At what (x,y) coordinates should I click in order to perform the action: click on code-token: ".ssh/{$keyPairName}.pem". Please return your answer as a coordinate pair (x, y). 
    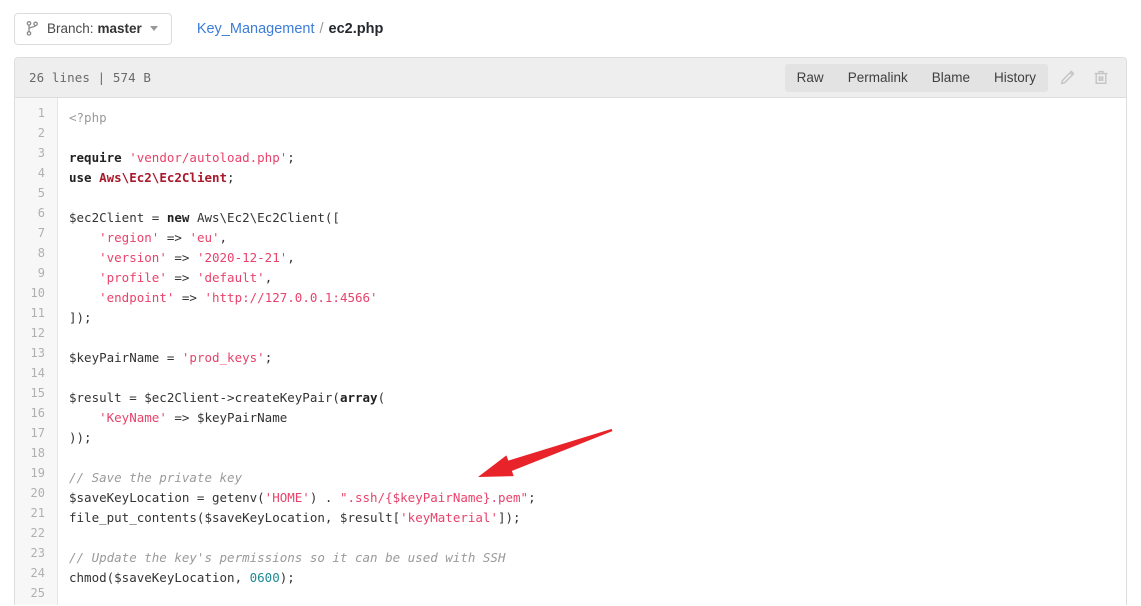
    Looking at the image, I should click on (434, 497).